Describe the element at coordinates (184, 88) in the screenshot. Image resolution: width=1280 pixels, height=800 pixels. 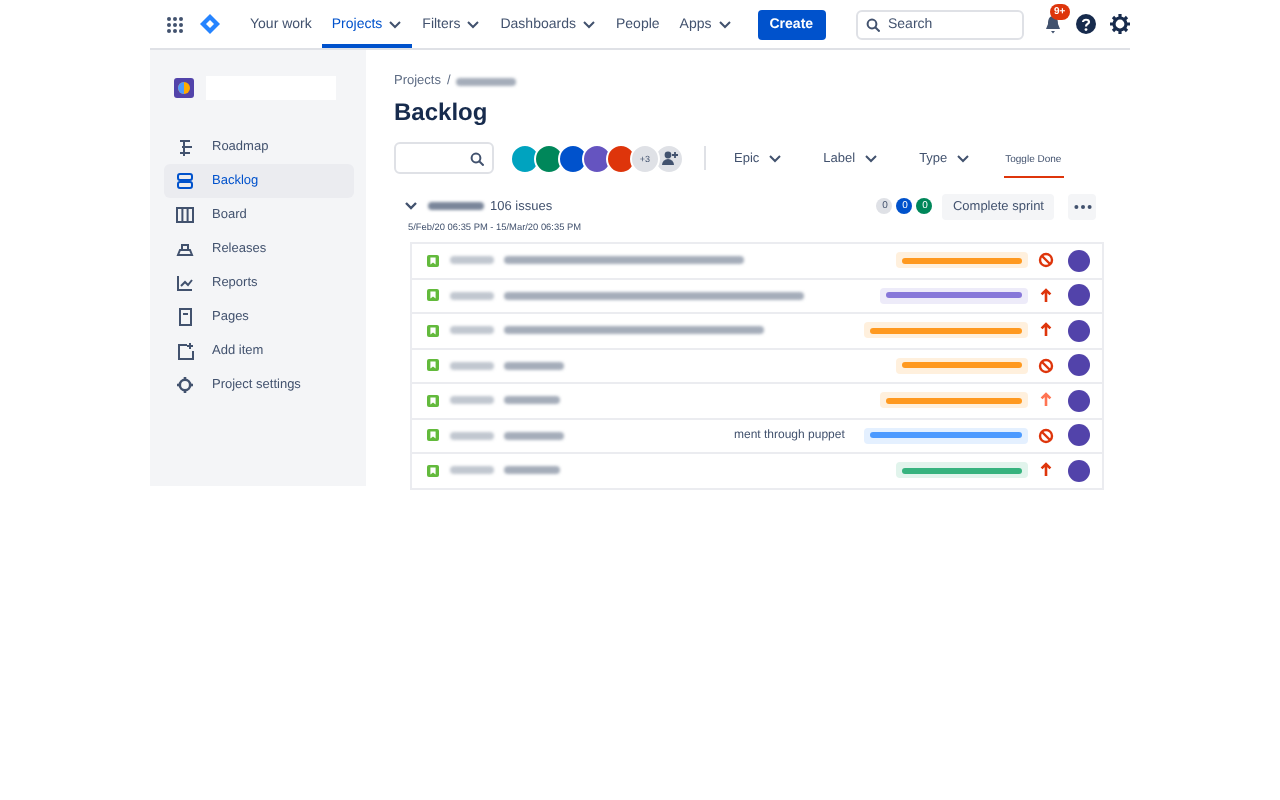
I see `project-avatar-icon` at that location.